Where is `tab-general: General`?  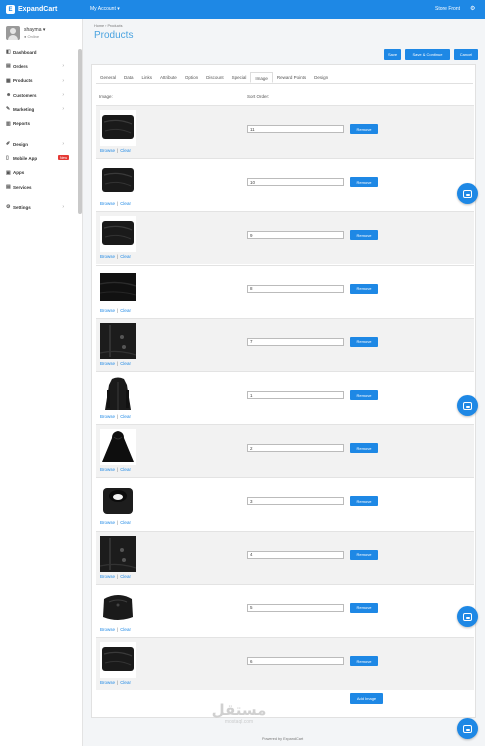 tab-general: General is located at coordinates (108, 77).